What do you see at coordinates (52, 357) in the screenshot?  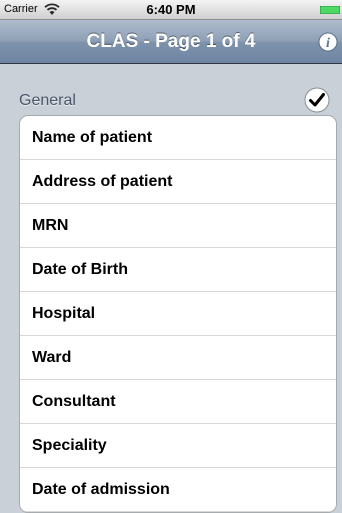 I see `row-label: Ward` at bounding box center [52, 357].